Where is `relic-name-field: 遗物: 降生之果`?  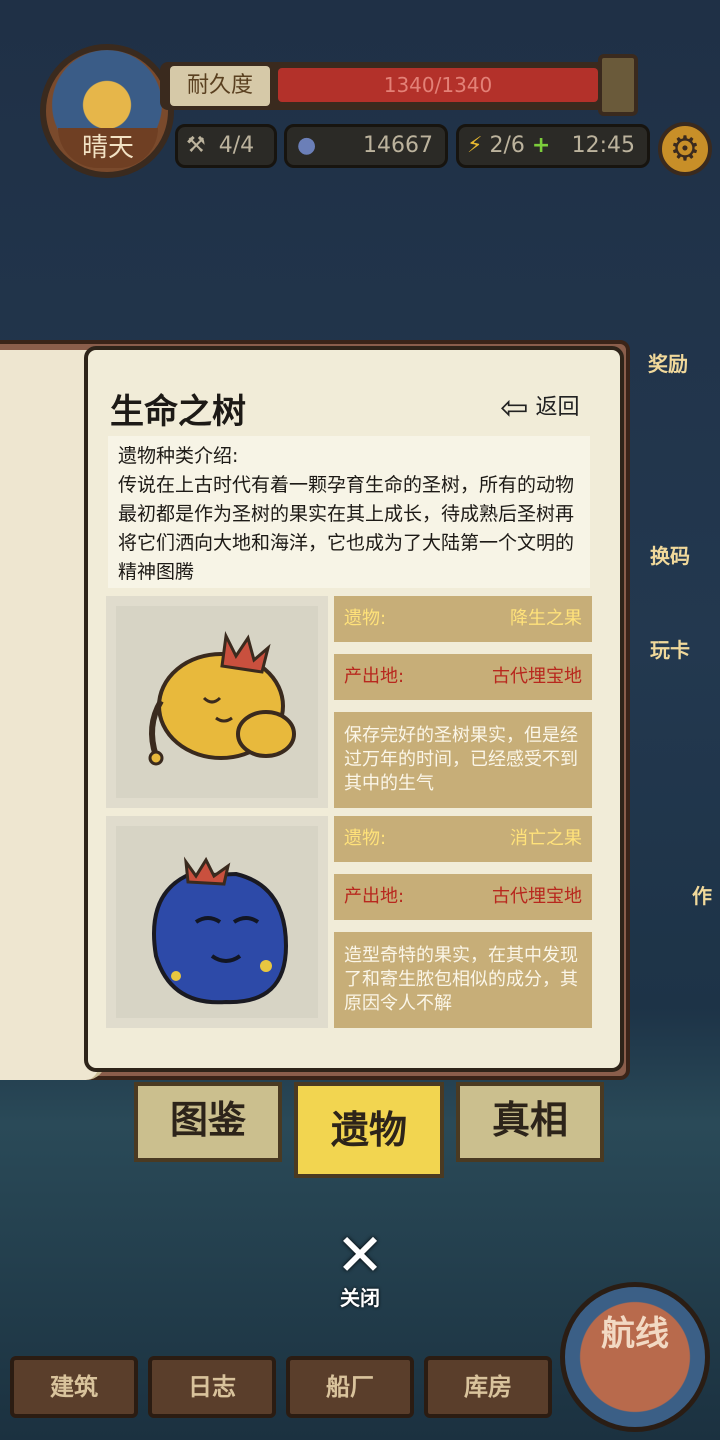
relic-name-field: 遗物: 降生之果 is located at coordinates (463, 619).